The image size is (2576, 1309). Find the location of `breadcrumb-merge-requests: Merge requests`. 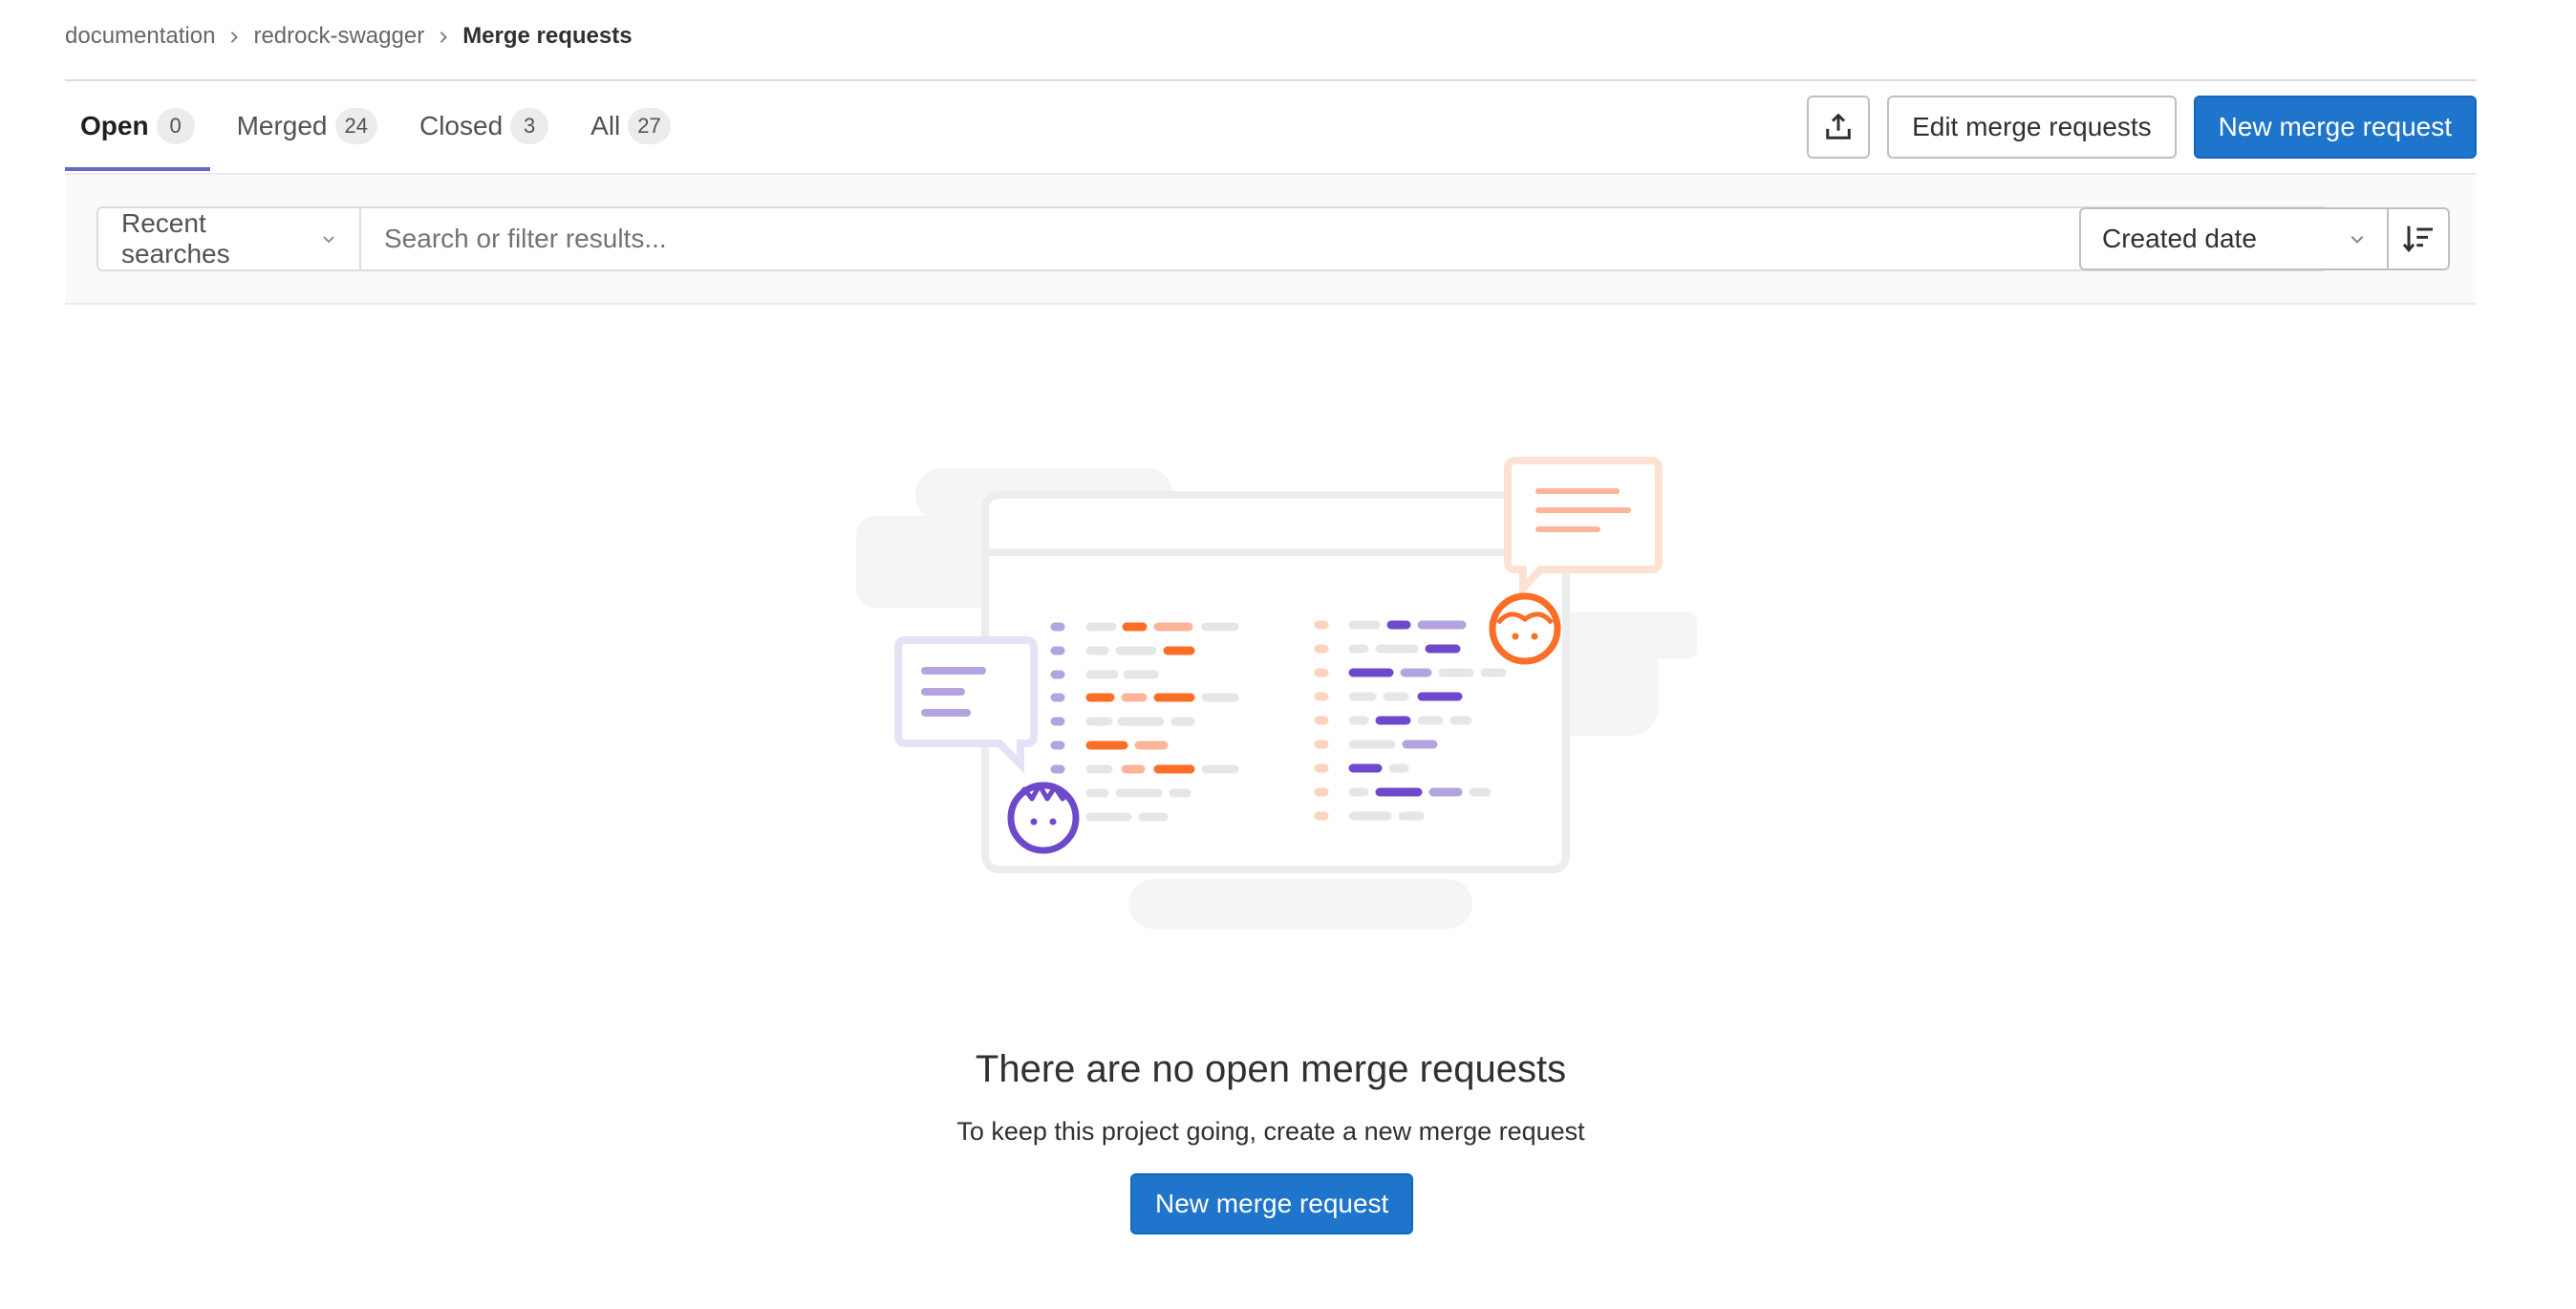

breadcrumb-merge-requests: Merge requests is located at coordinates (547, 36).